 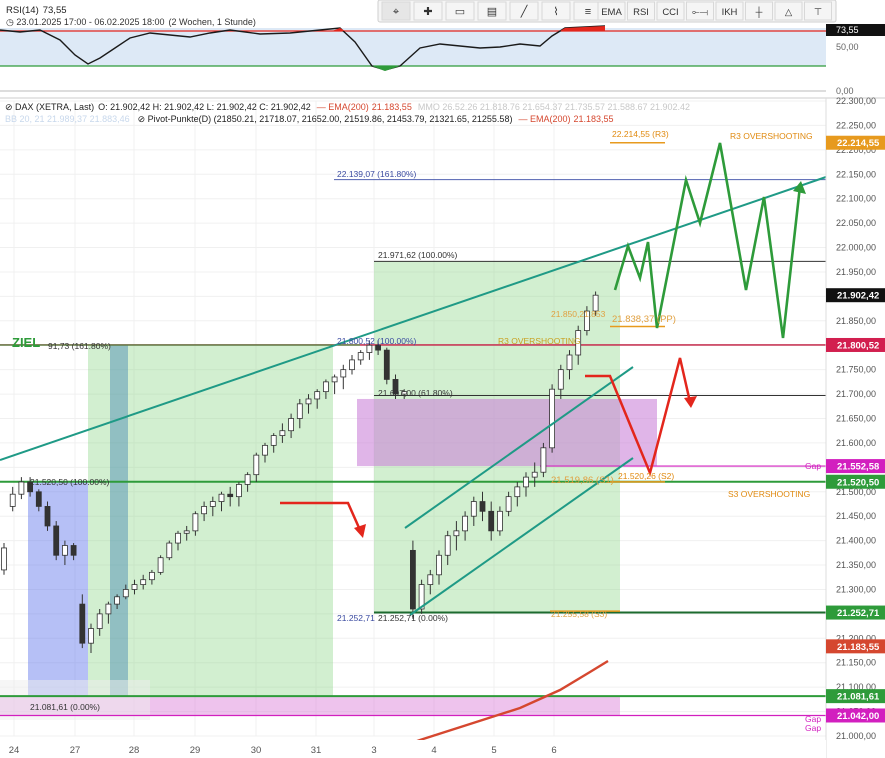 I want to click on fibonacci-icon-glyph: ▤, so click(x=492, y=12).